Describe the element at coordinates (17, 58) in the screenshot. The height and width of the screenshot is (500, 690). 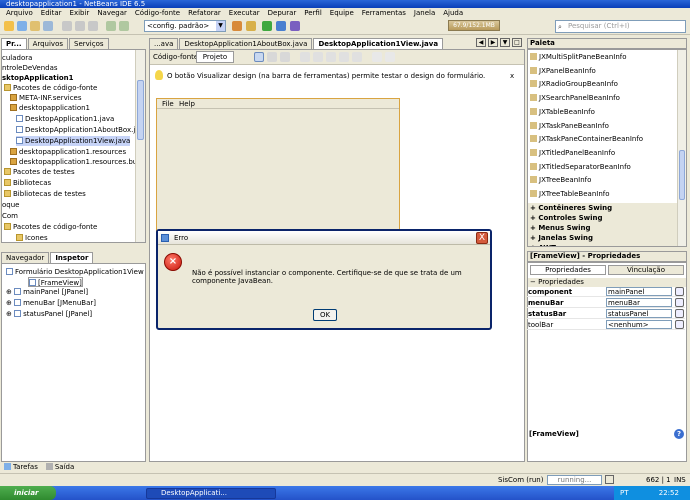
I see `project-tree-item: culadora` at that location.